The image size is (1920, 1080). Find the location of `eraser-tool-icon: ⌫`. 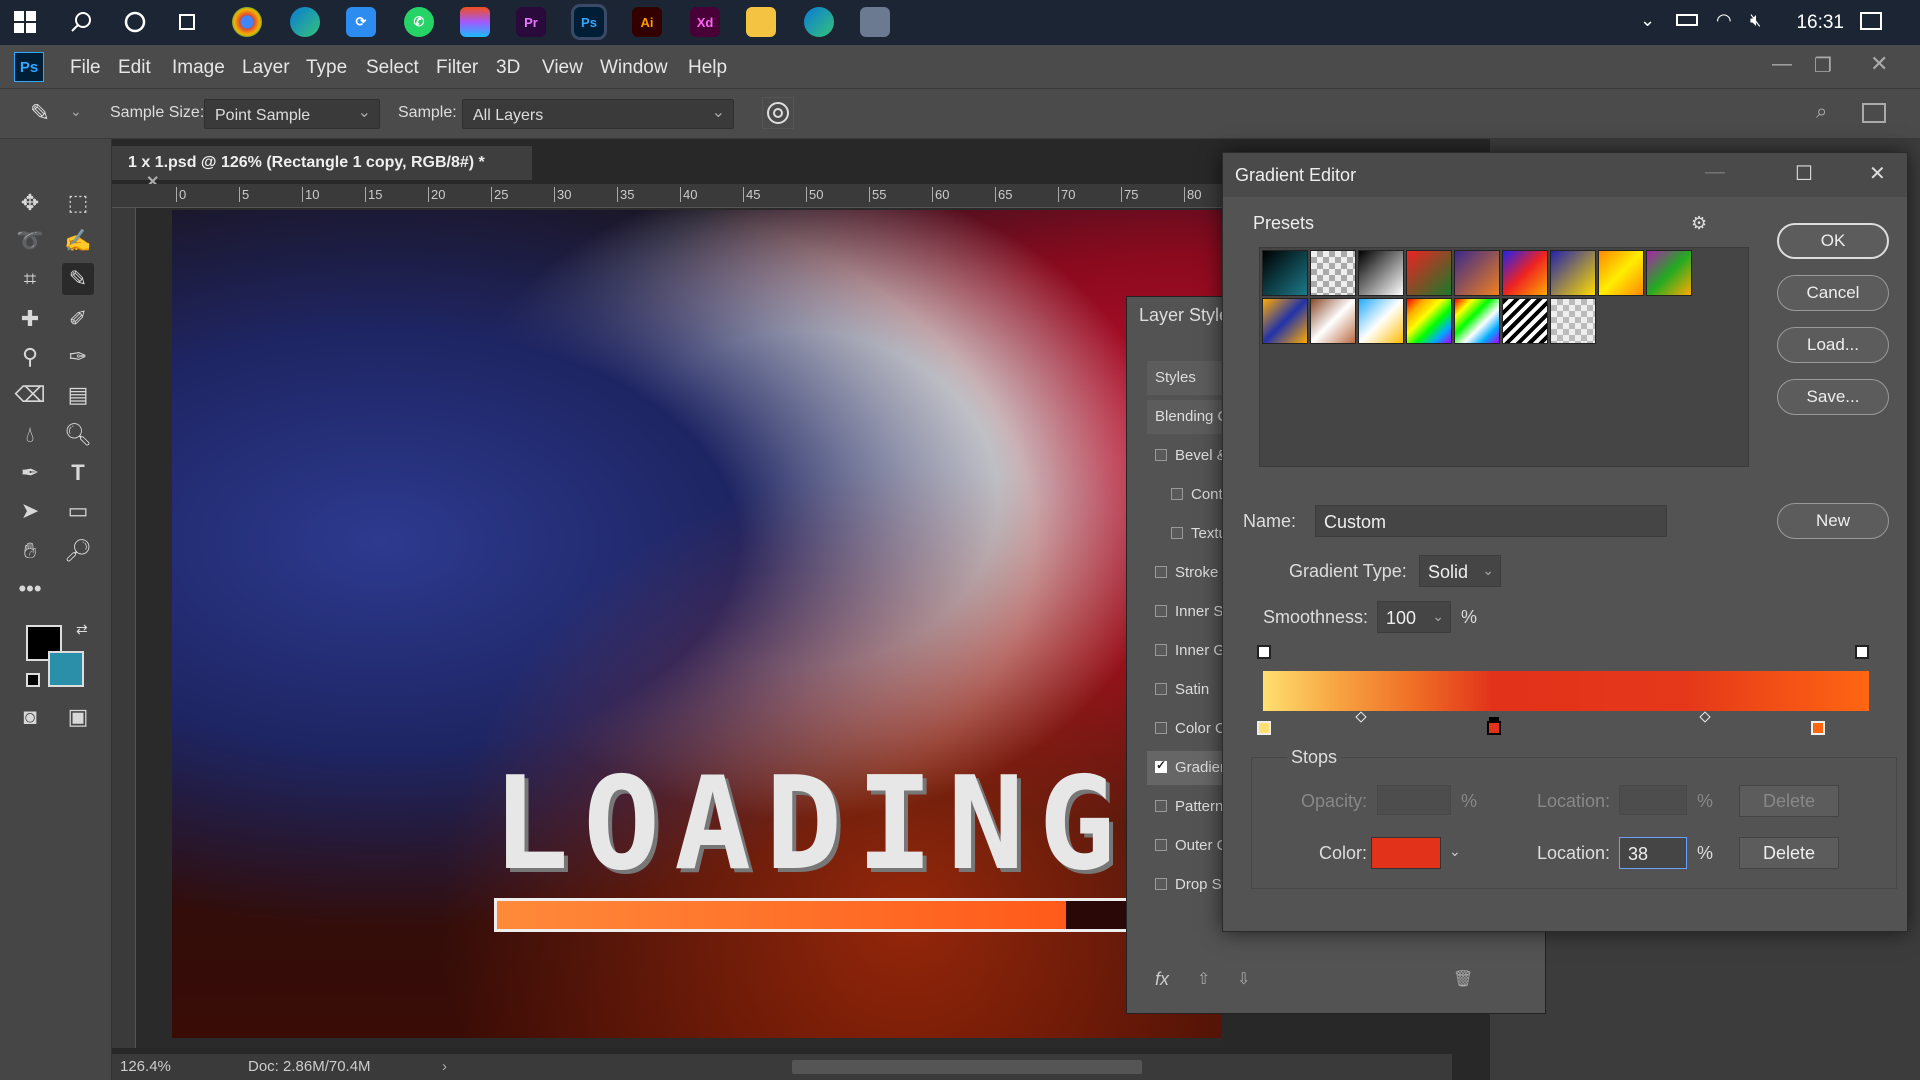

eraser-tool-icon: ⌫ is located at coordinates (30, 395).